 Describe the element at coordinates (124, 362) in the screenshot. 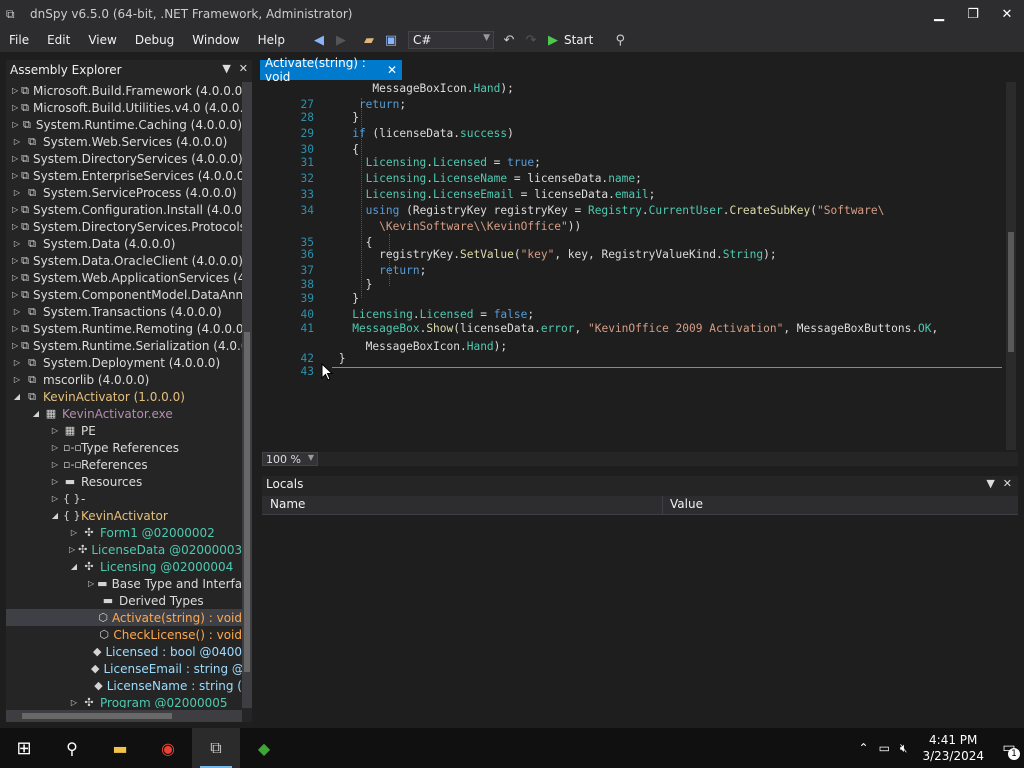

I see `tree-item: ▷ ⧉ System.Deployment (4.0.0.0)` at that location.